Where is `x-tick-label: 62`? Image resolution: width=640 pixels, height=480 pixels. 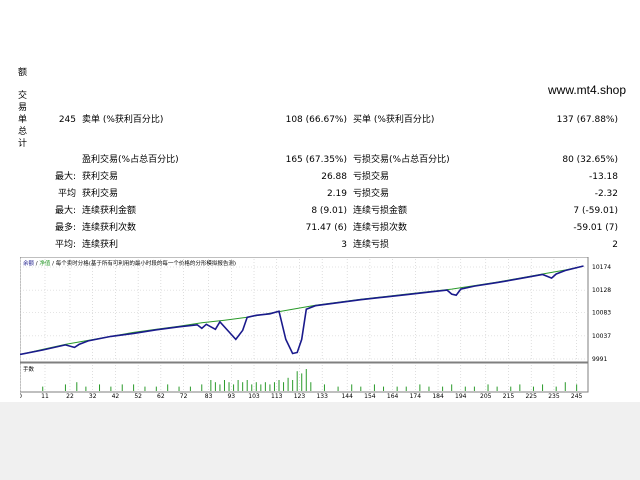 x-tick-label: 62 is located at coordinates (161, 396).